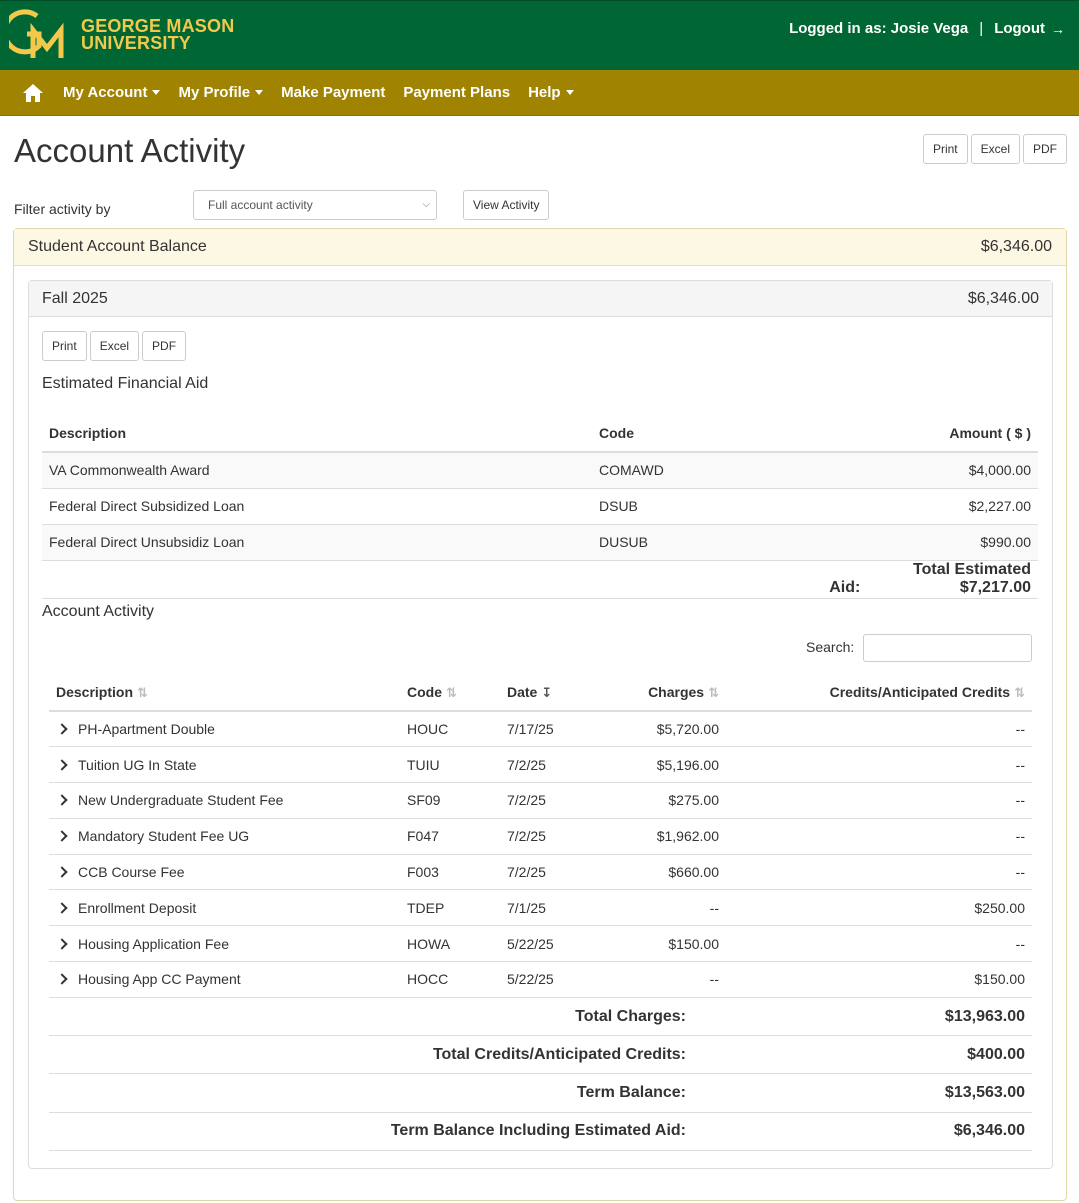 This screenshot has width=1079, height=1203. I want to click on term-balance-label: Term Balance:, so click(387, 1093).